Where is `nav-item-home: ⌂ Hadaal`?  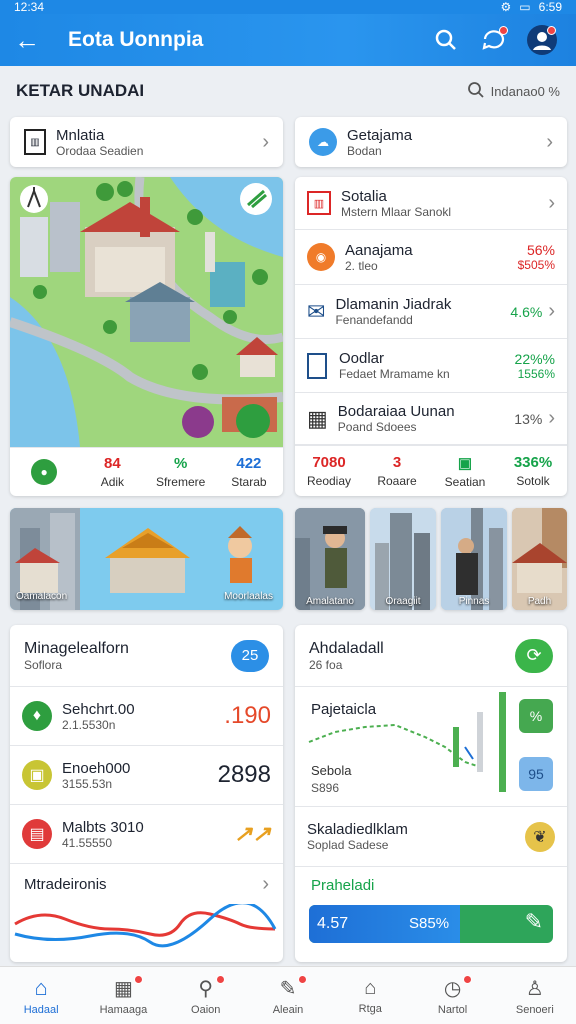
nav-item-home: ⌂ Hadaal is located at coordinates (41, 995).